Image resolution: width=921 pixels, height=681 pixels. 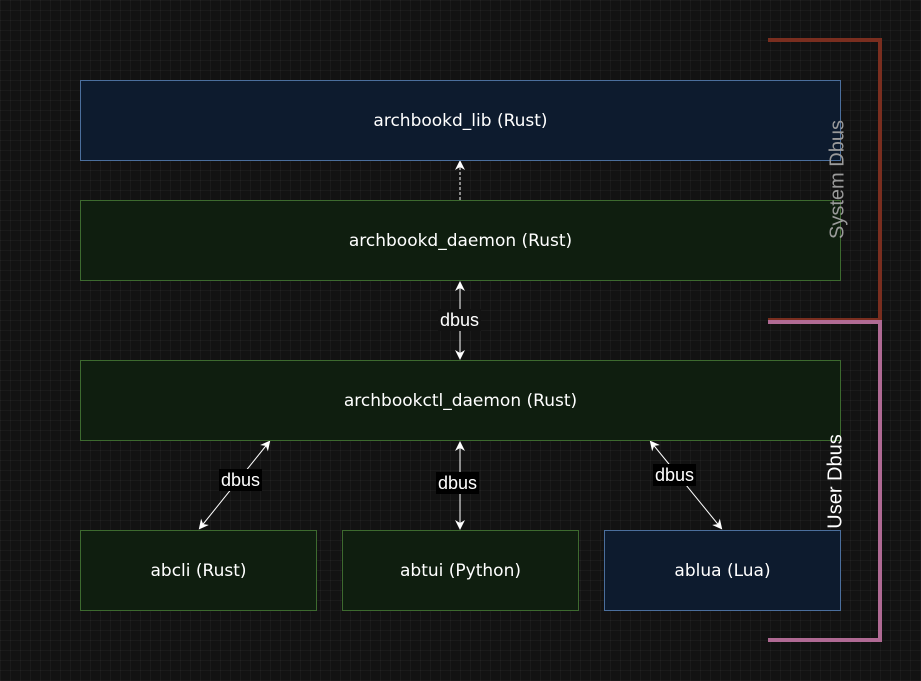 I want to click on node-abtui: abtui (Python), so click(x=460, y=570).